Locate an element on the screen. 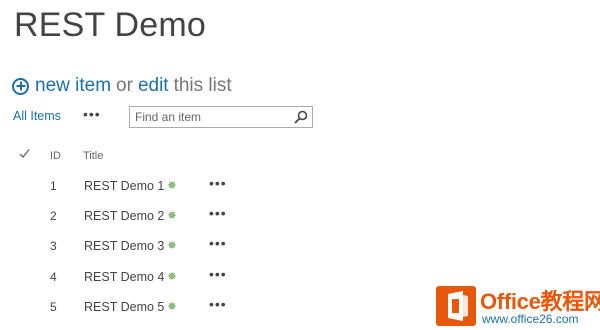 The height and width of the screenshot is (330, 600). watermark: Office教程网 www.office26.com is located at coordinates (518, 306).